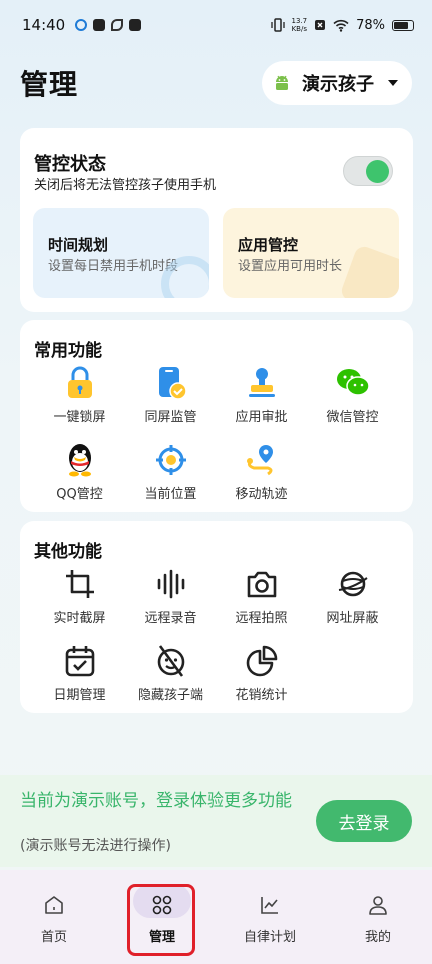 Image resolution: width=432 pixels, height=964 pixels. Describe the element at coordinates (54, 905) in the screenshot. I see `home-icon` at that location.